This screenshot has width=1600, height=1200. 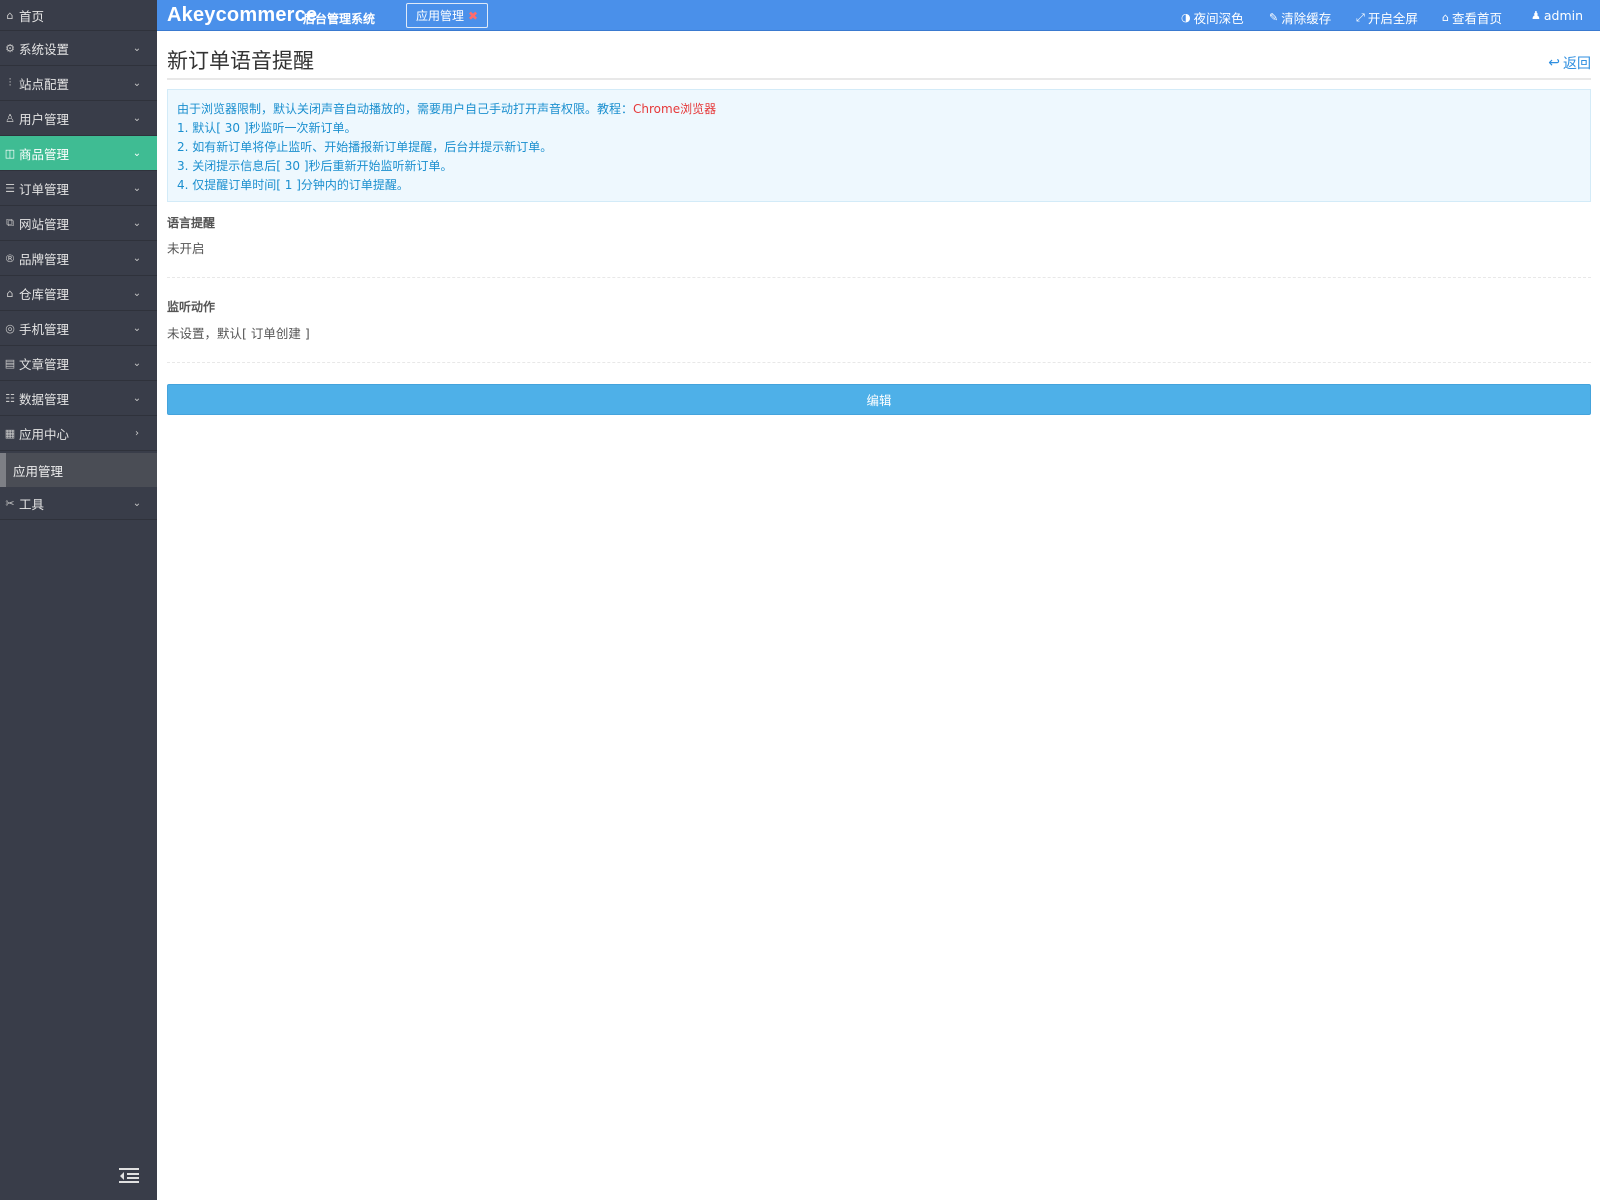 I want to click on voice-reminder-label: 语言提醒, so click(x=191, y=223).